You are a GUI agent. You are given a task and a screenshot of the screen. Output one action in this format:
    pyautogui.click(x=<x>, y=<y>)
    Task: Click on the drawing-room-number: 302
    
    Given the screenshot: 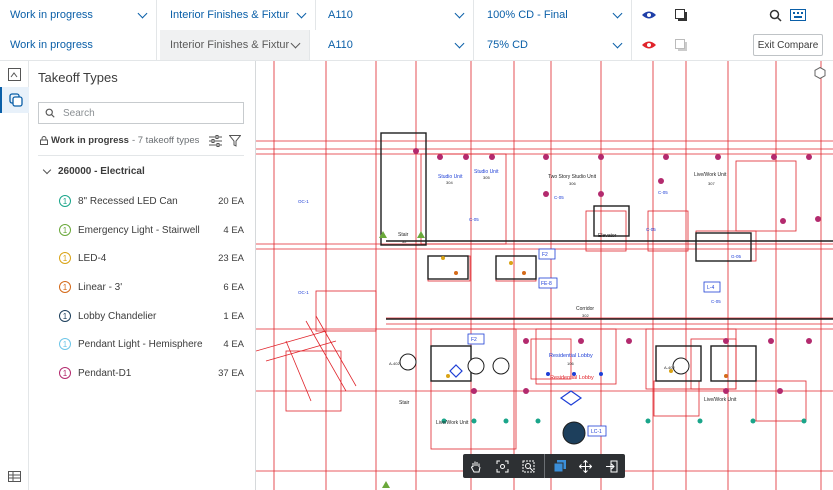 What is the action you would take?
    pyautogui.click(x=585, y=315)
    